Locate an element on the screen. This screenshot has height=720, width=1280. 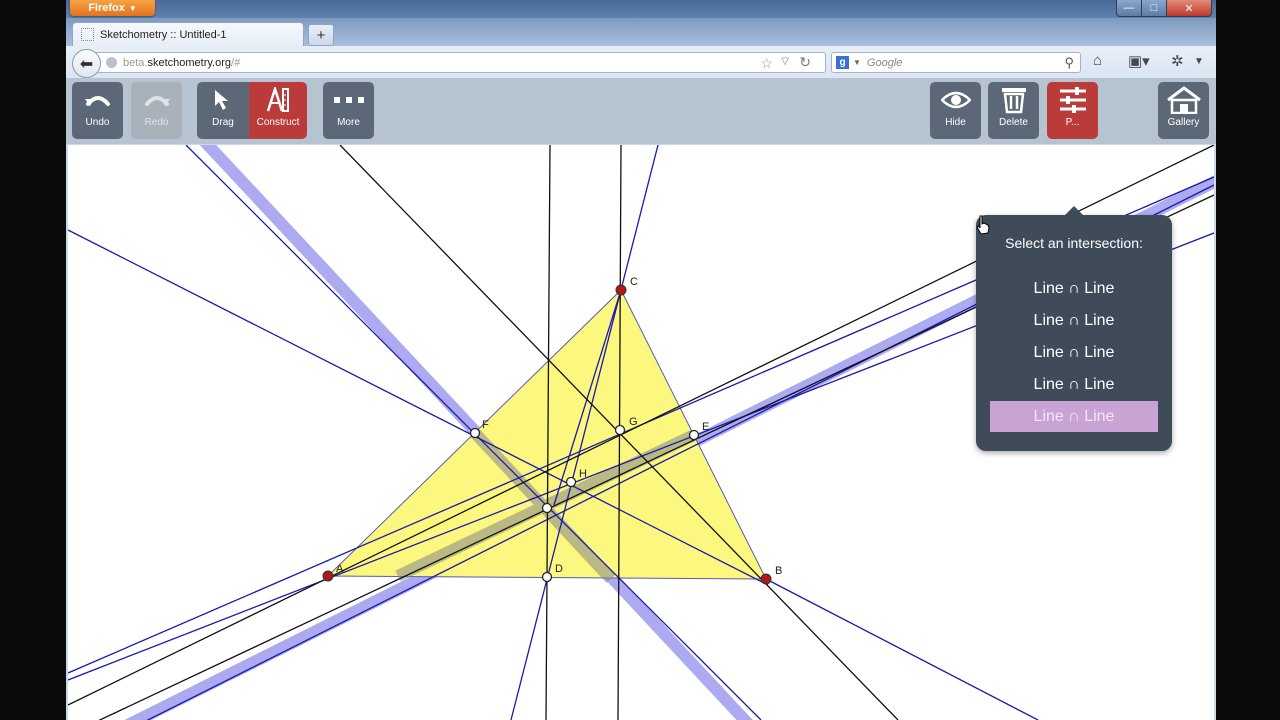
new-tab-button: + is located at coordinates (321, 35).